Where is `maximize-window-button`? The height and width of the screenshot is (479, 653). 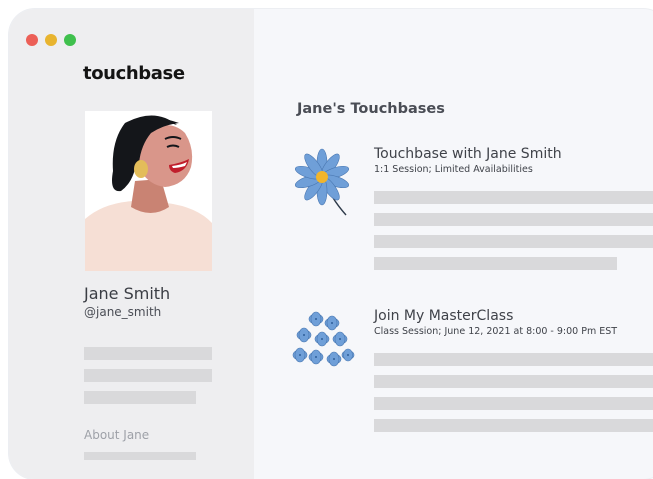
maximize-window-button is located at coordinates (70, 40).